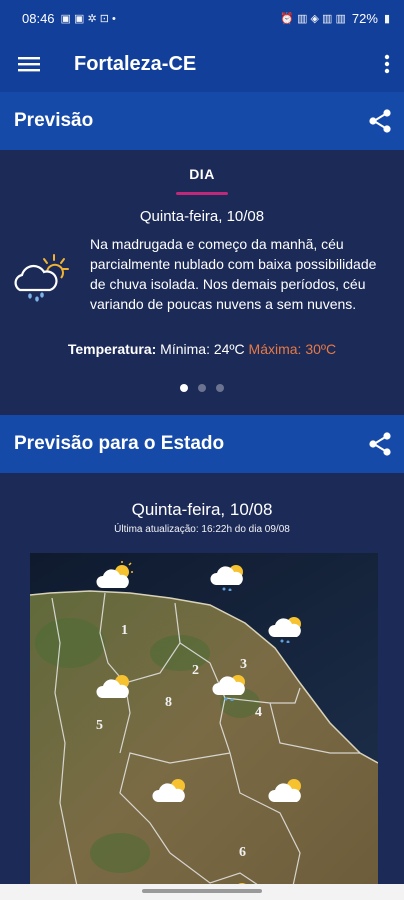 This screenshot has width=404, height=900. Describe the element at coordinates (202, 529) in the screenshot. I see `last-update: Última atualização: 16:22h do dia 09/08` at that location.